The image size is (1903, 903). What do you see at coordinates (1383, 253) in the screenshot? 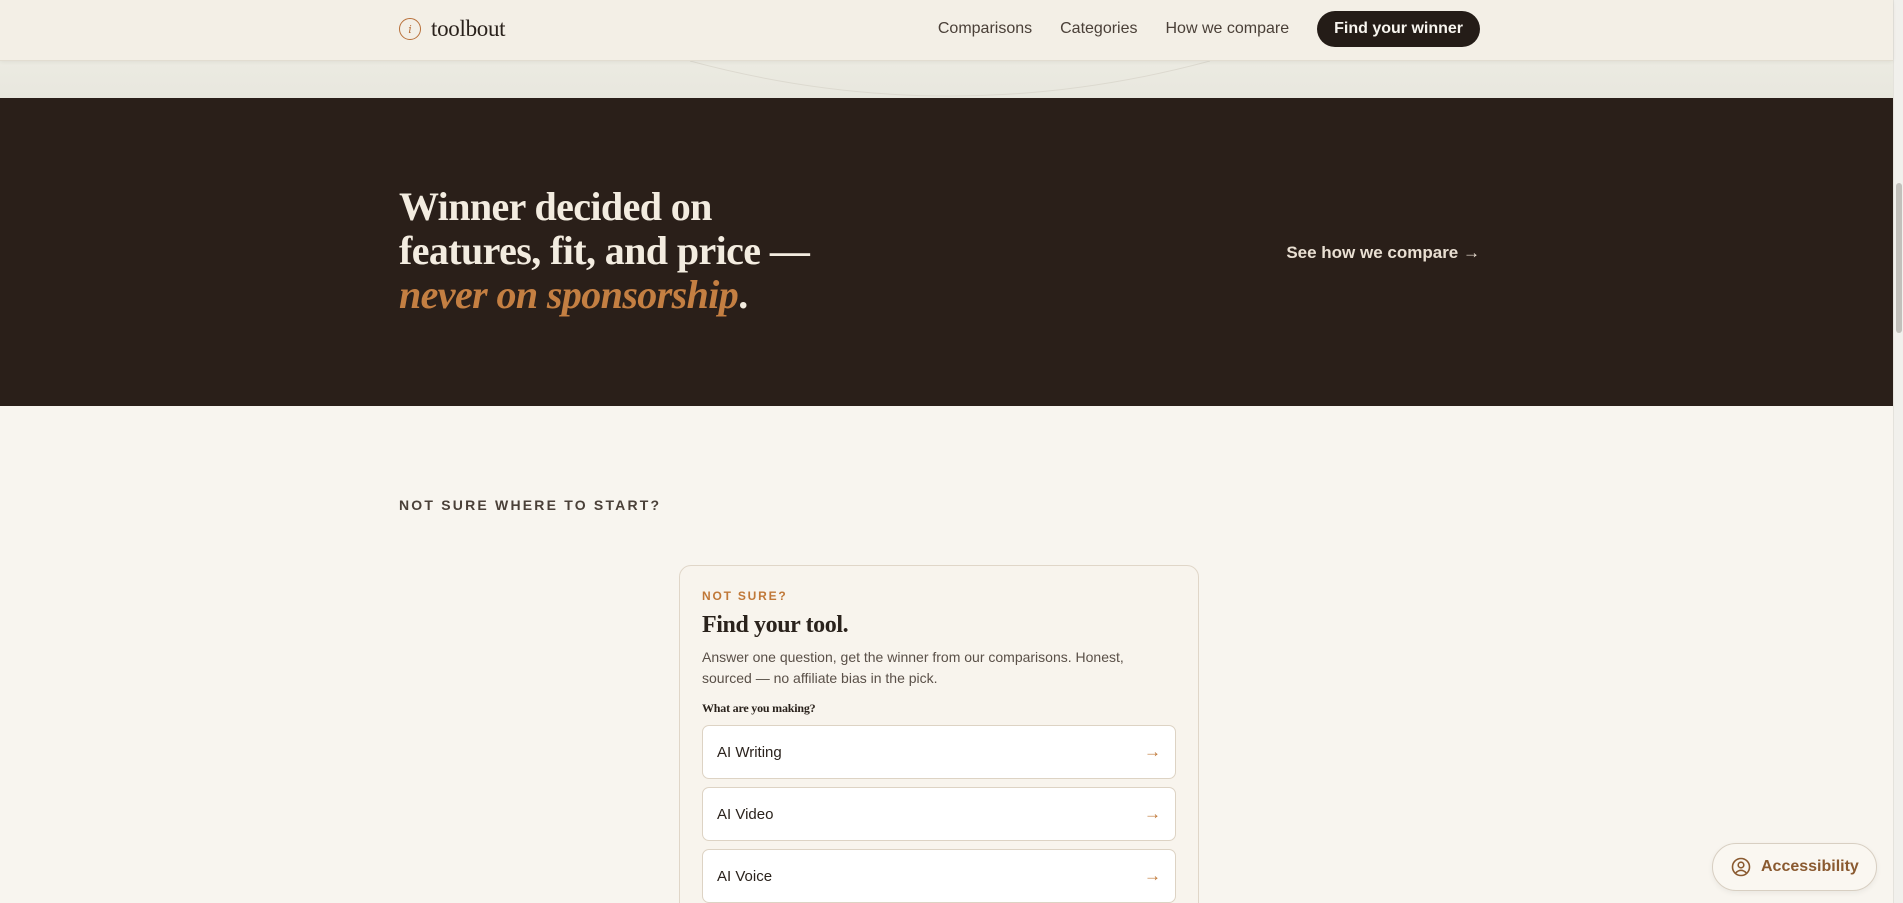
I see `see-how-we-compare-link: See how we compare →` at bounding box center [1383, 253].